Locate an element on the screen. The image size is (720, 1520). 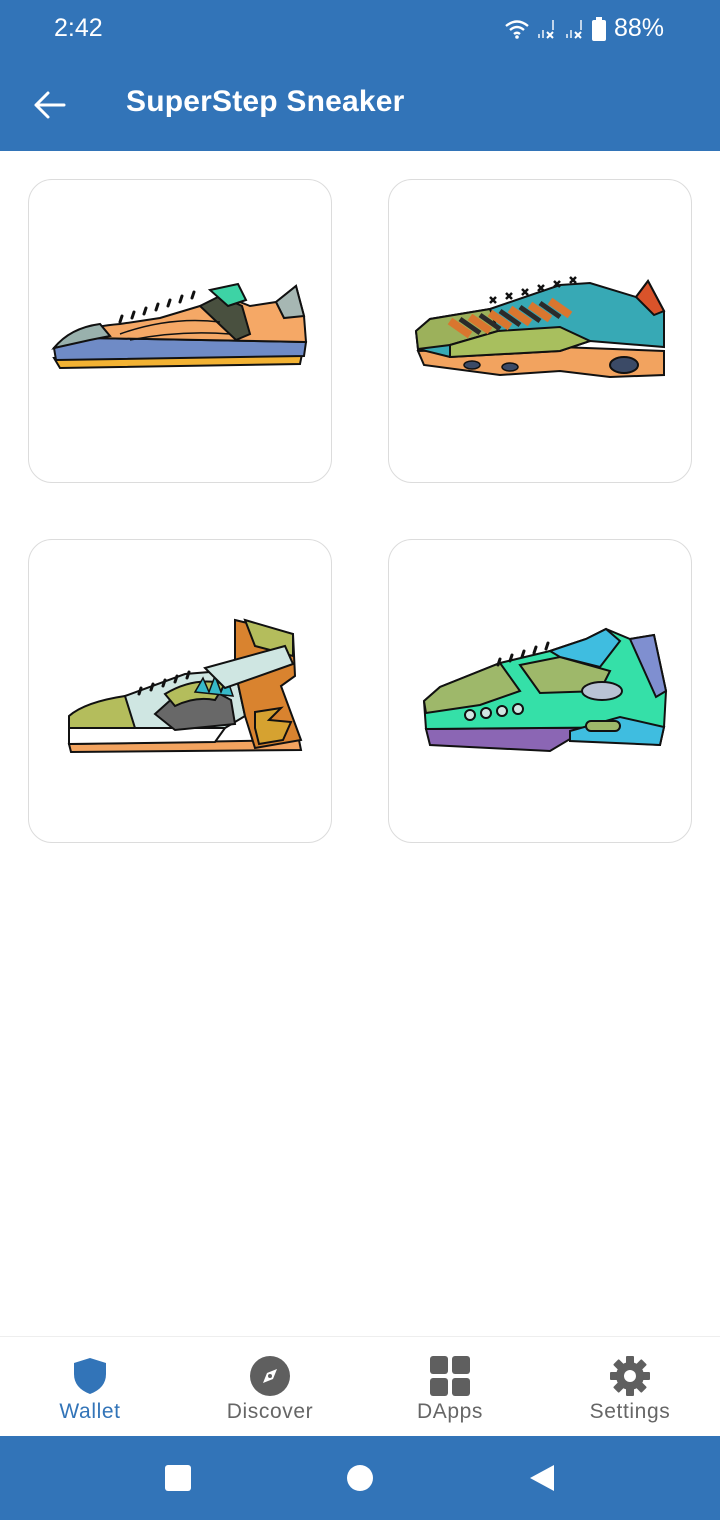
system-nav-bar is located at coordinates (360, 1478).